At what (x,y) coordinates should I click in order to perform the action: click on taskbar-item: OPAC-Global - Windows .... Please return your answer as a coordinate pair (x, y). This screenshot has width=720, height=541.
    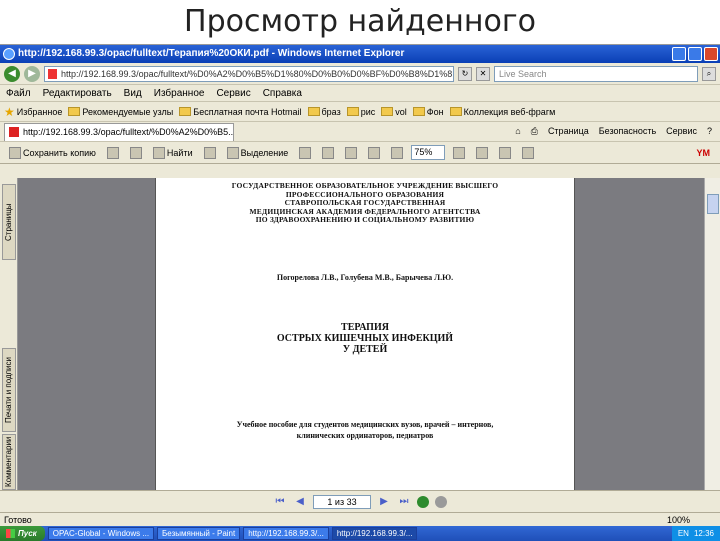
    Looking at the image, I should click on (101, 533).